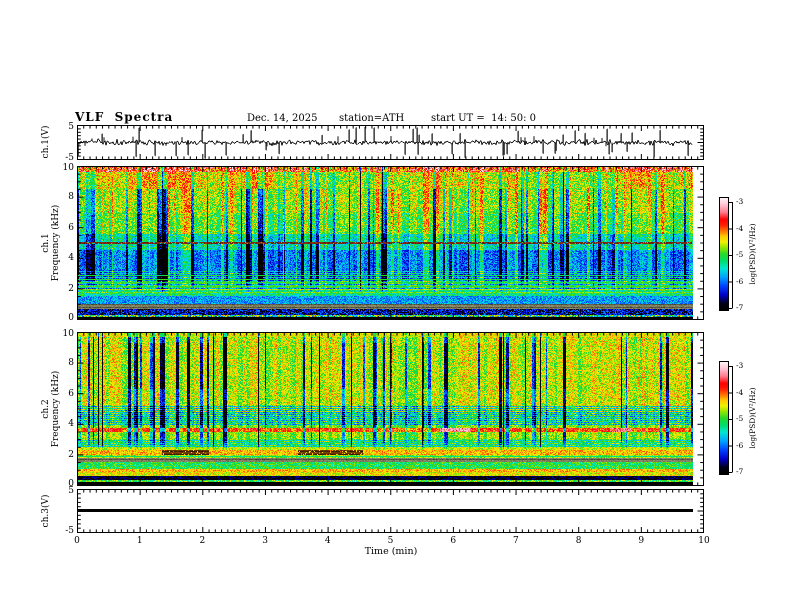  I want to click on y-tick-label-wave3: -5, so click(69, 531).